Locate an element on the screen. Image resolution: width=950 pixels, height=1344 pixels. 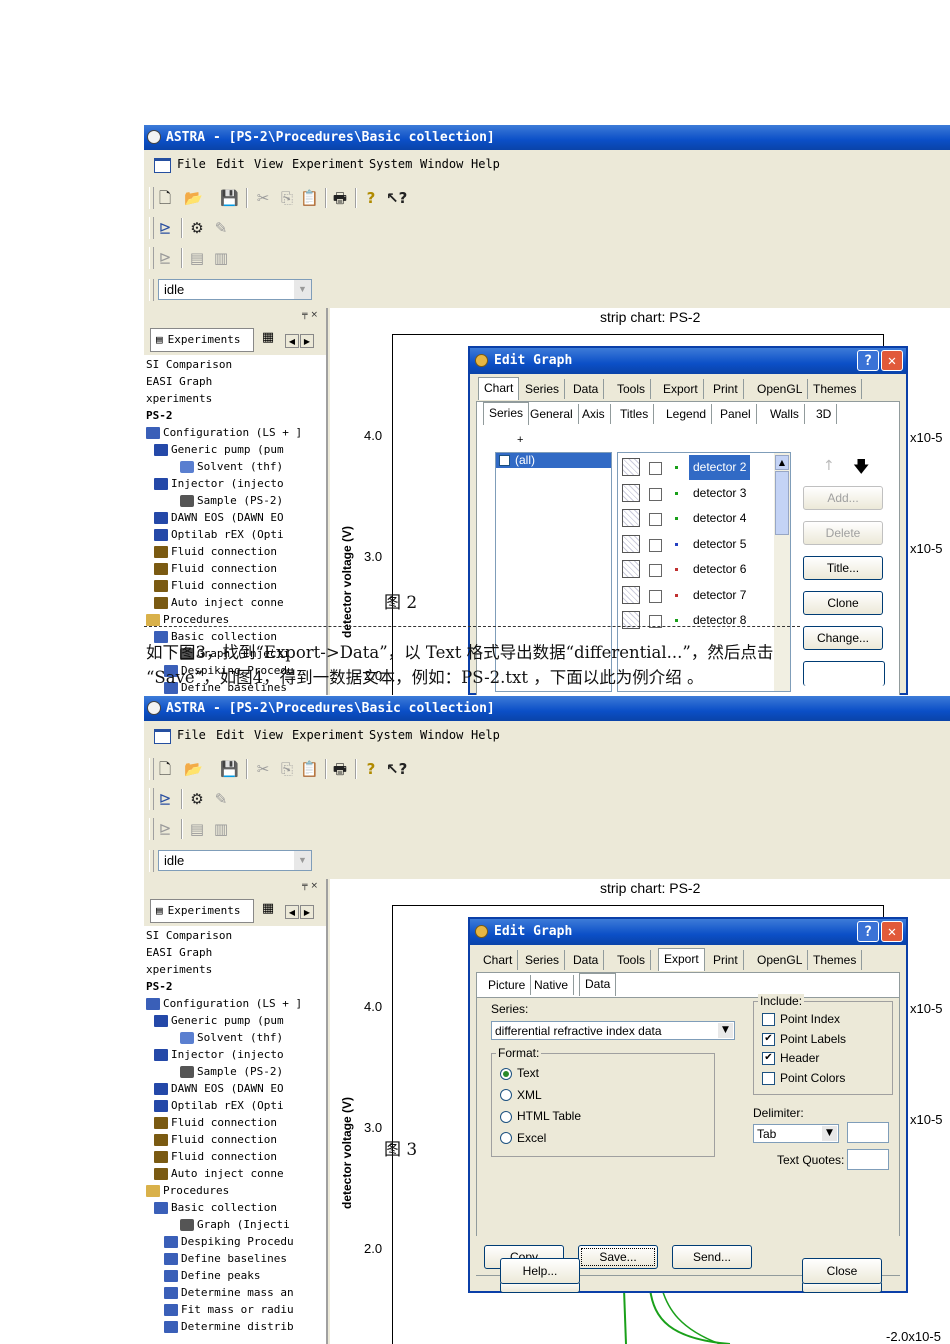
cut-icon: ✂ is located at coordinates (263, 198).